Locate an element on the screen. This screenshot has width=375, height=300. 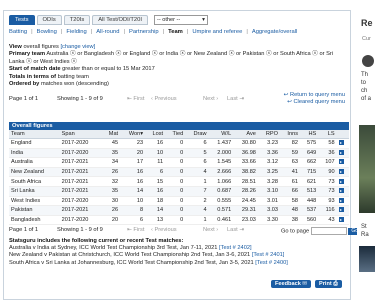
feedback-button: Feedback ✉ is located at coordinates (291, 284).